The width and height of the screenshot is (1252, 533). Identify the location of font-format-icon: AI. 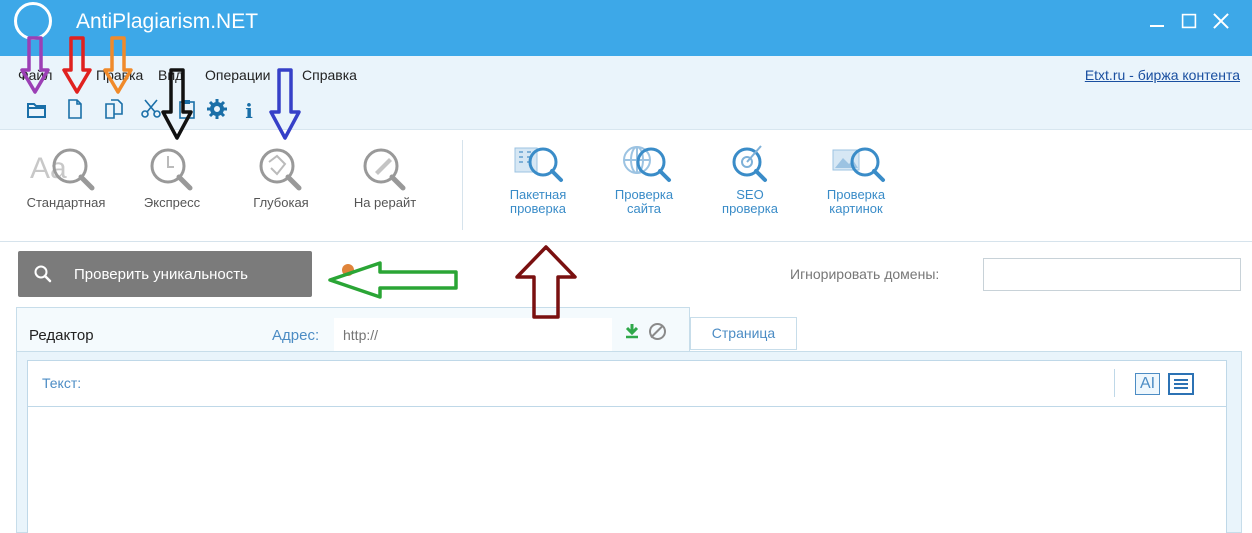
(1147, 384).